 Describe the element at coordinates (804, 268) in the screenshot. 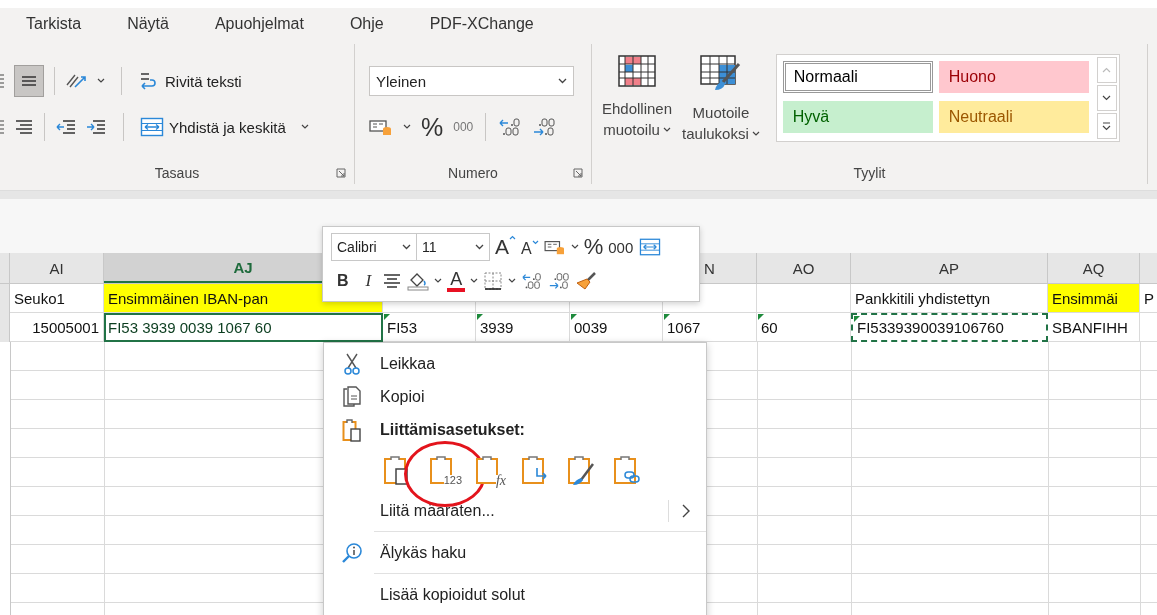

I see `column-header: AO` at that location.